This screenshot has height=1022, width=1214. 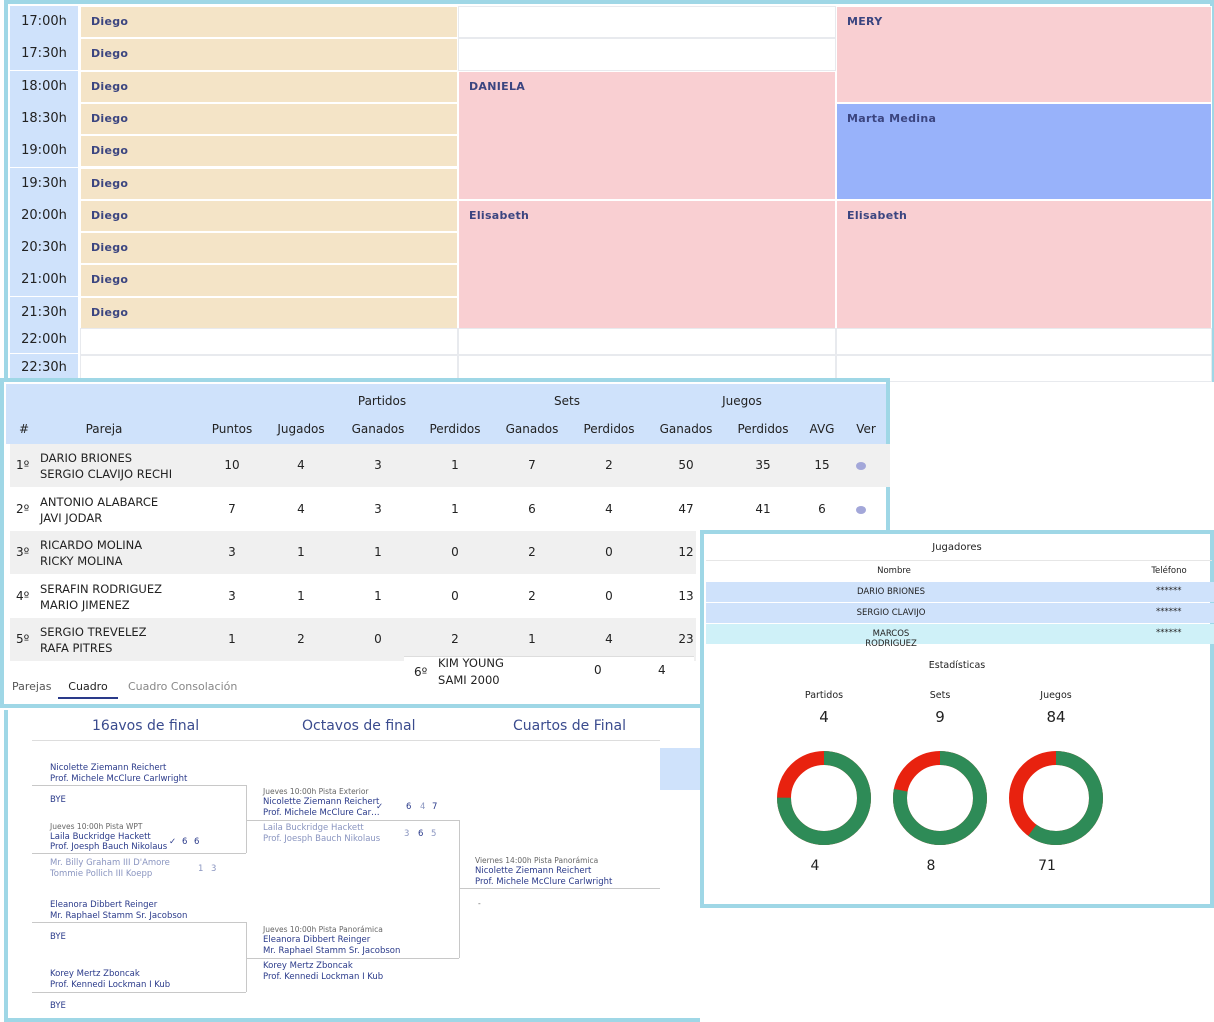 I want to click on col-header: Ver, so click(x=866, y=429).